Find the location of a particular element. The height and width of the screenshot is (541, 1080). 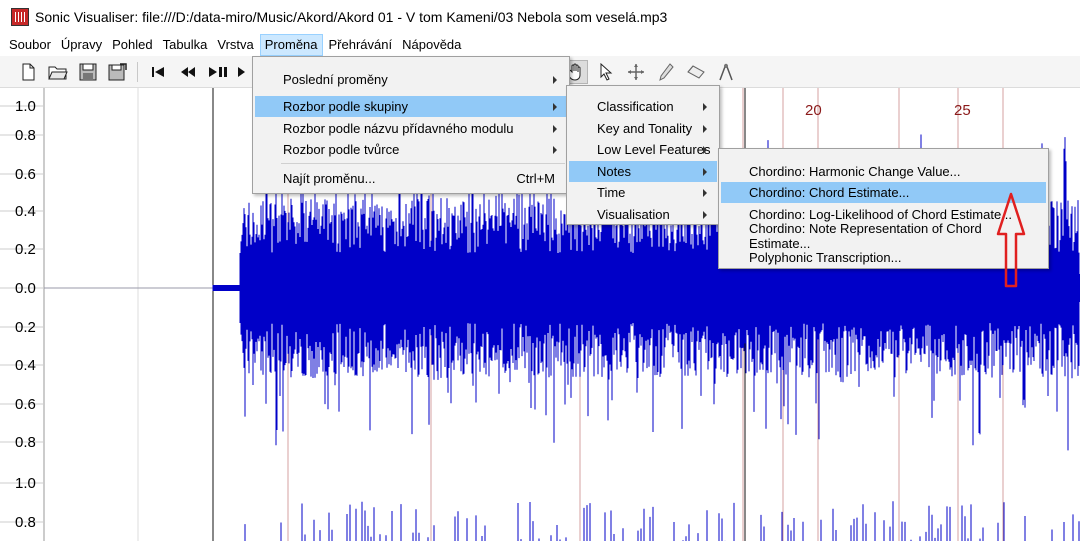

y-axis-area is located at coordinates (22, 314).